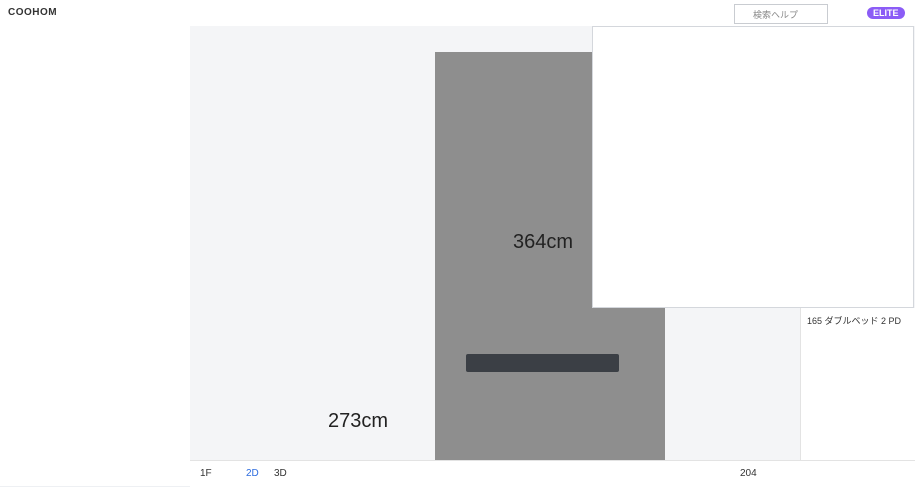 This screenshot has height=487, width=915. I want to click on mode-2d: 2D, so click(252, 473).